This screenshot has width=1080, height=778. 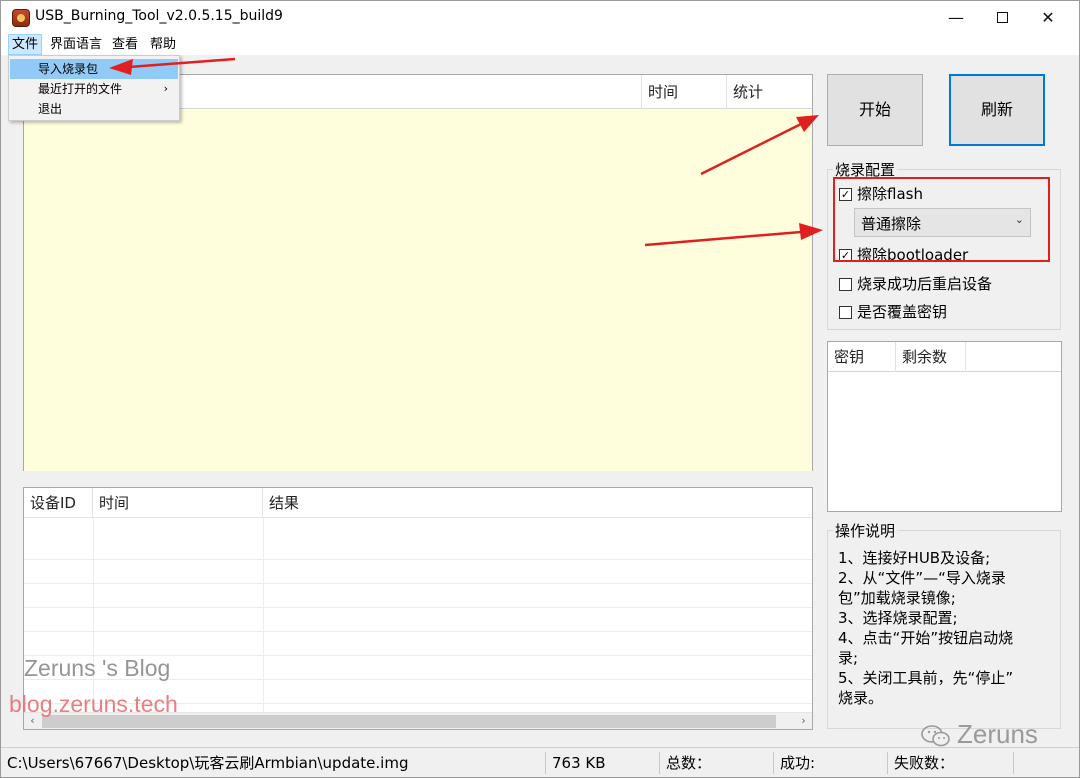 I want to click on refresh-button: 刷新, so click(x=997, y=110).